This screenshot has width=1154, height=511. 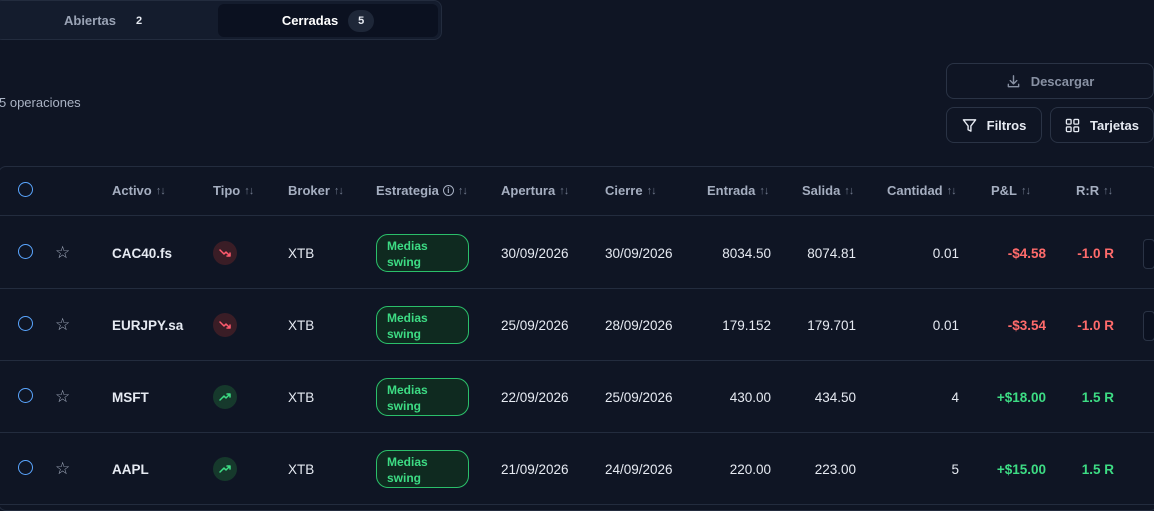 What do you see at coordinates (535, 397) in the screenshot?
I see `cell-open: 22/09/2026` at bounding box center [535, 397].